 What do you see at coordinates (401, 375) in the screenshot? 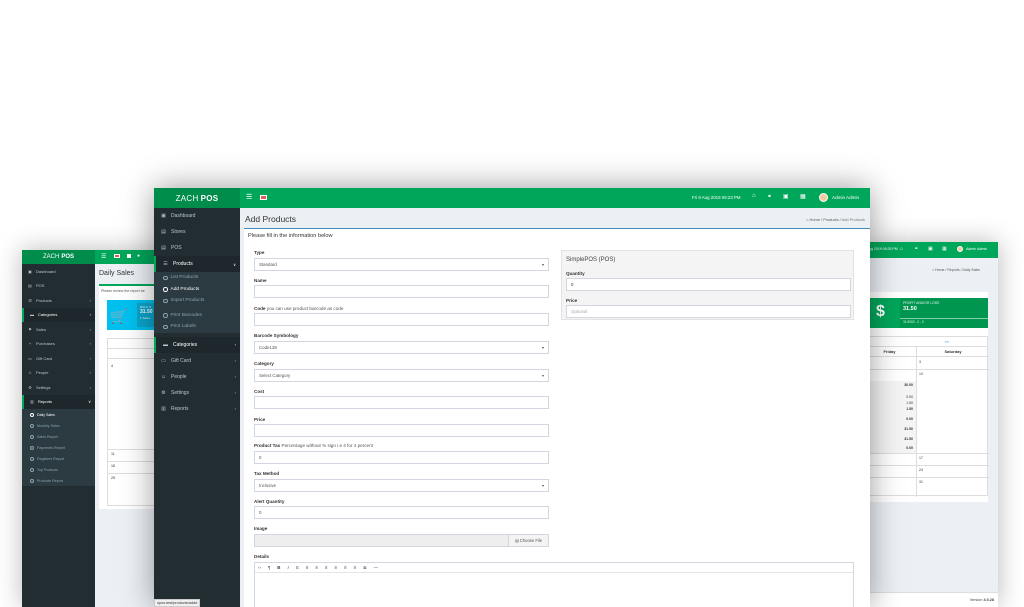
I see `category-select: Select Category ▾` at bounding box center [401, 375].